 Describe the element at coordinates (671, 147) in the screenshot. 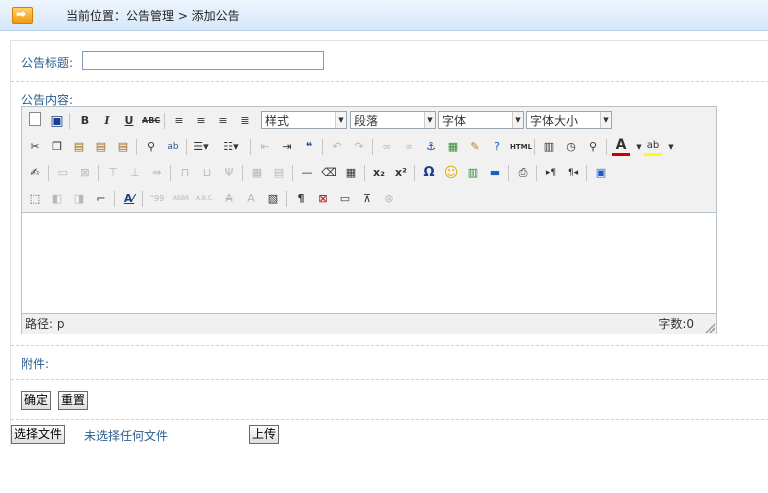

I see `chevron-down-icon: ▼` at that location.